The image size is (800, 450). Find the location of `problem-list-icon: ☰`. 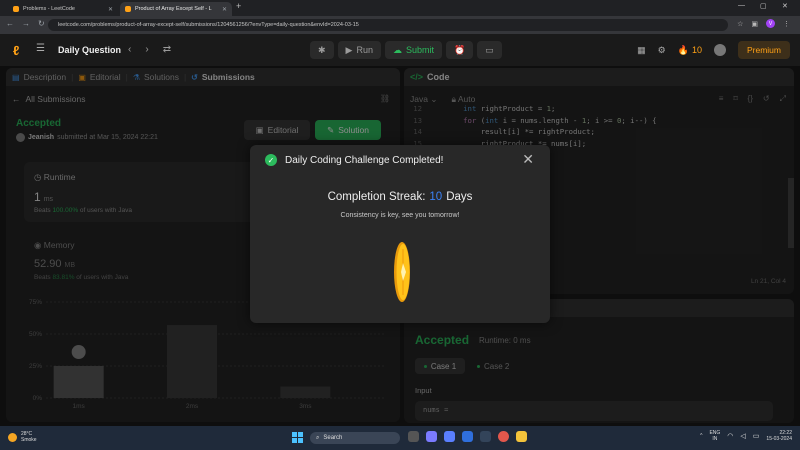

problem-list-icon: ☰ is located at coordinates (40, 48).